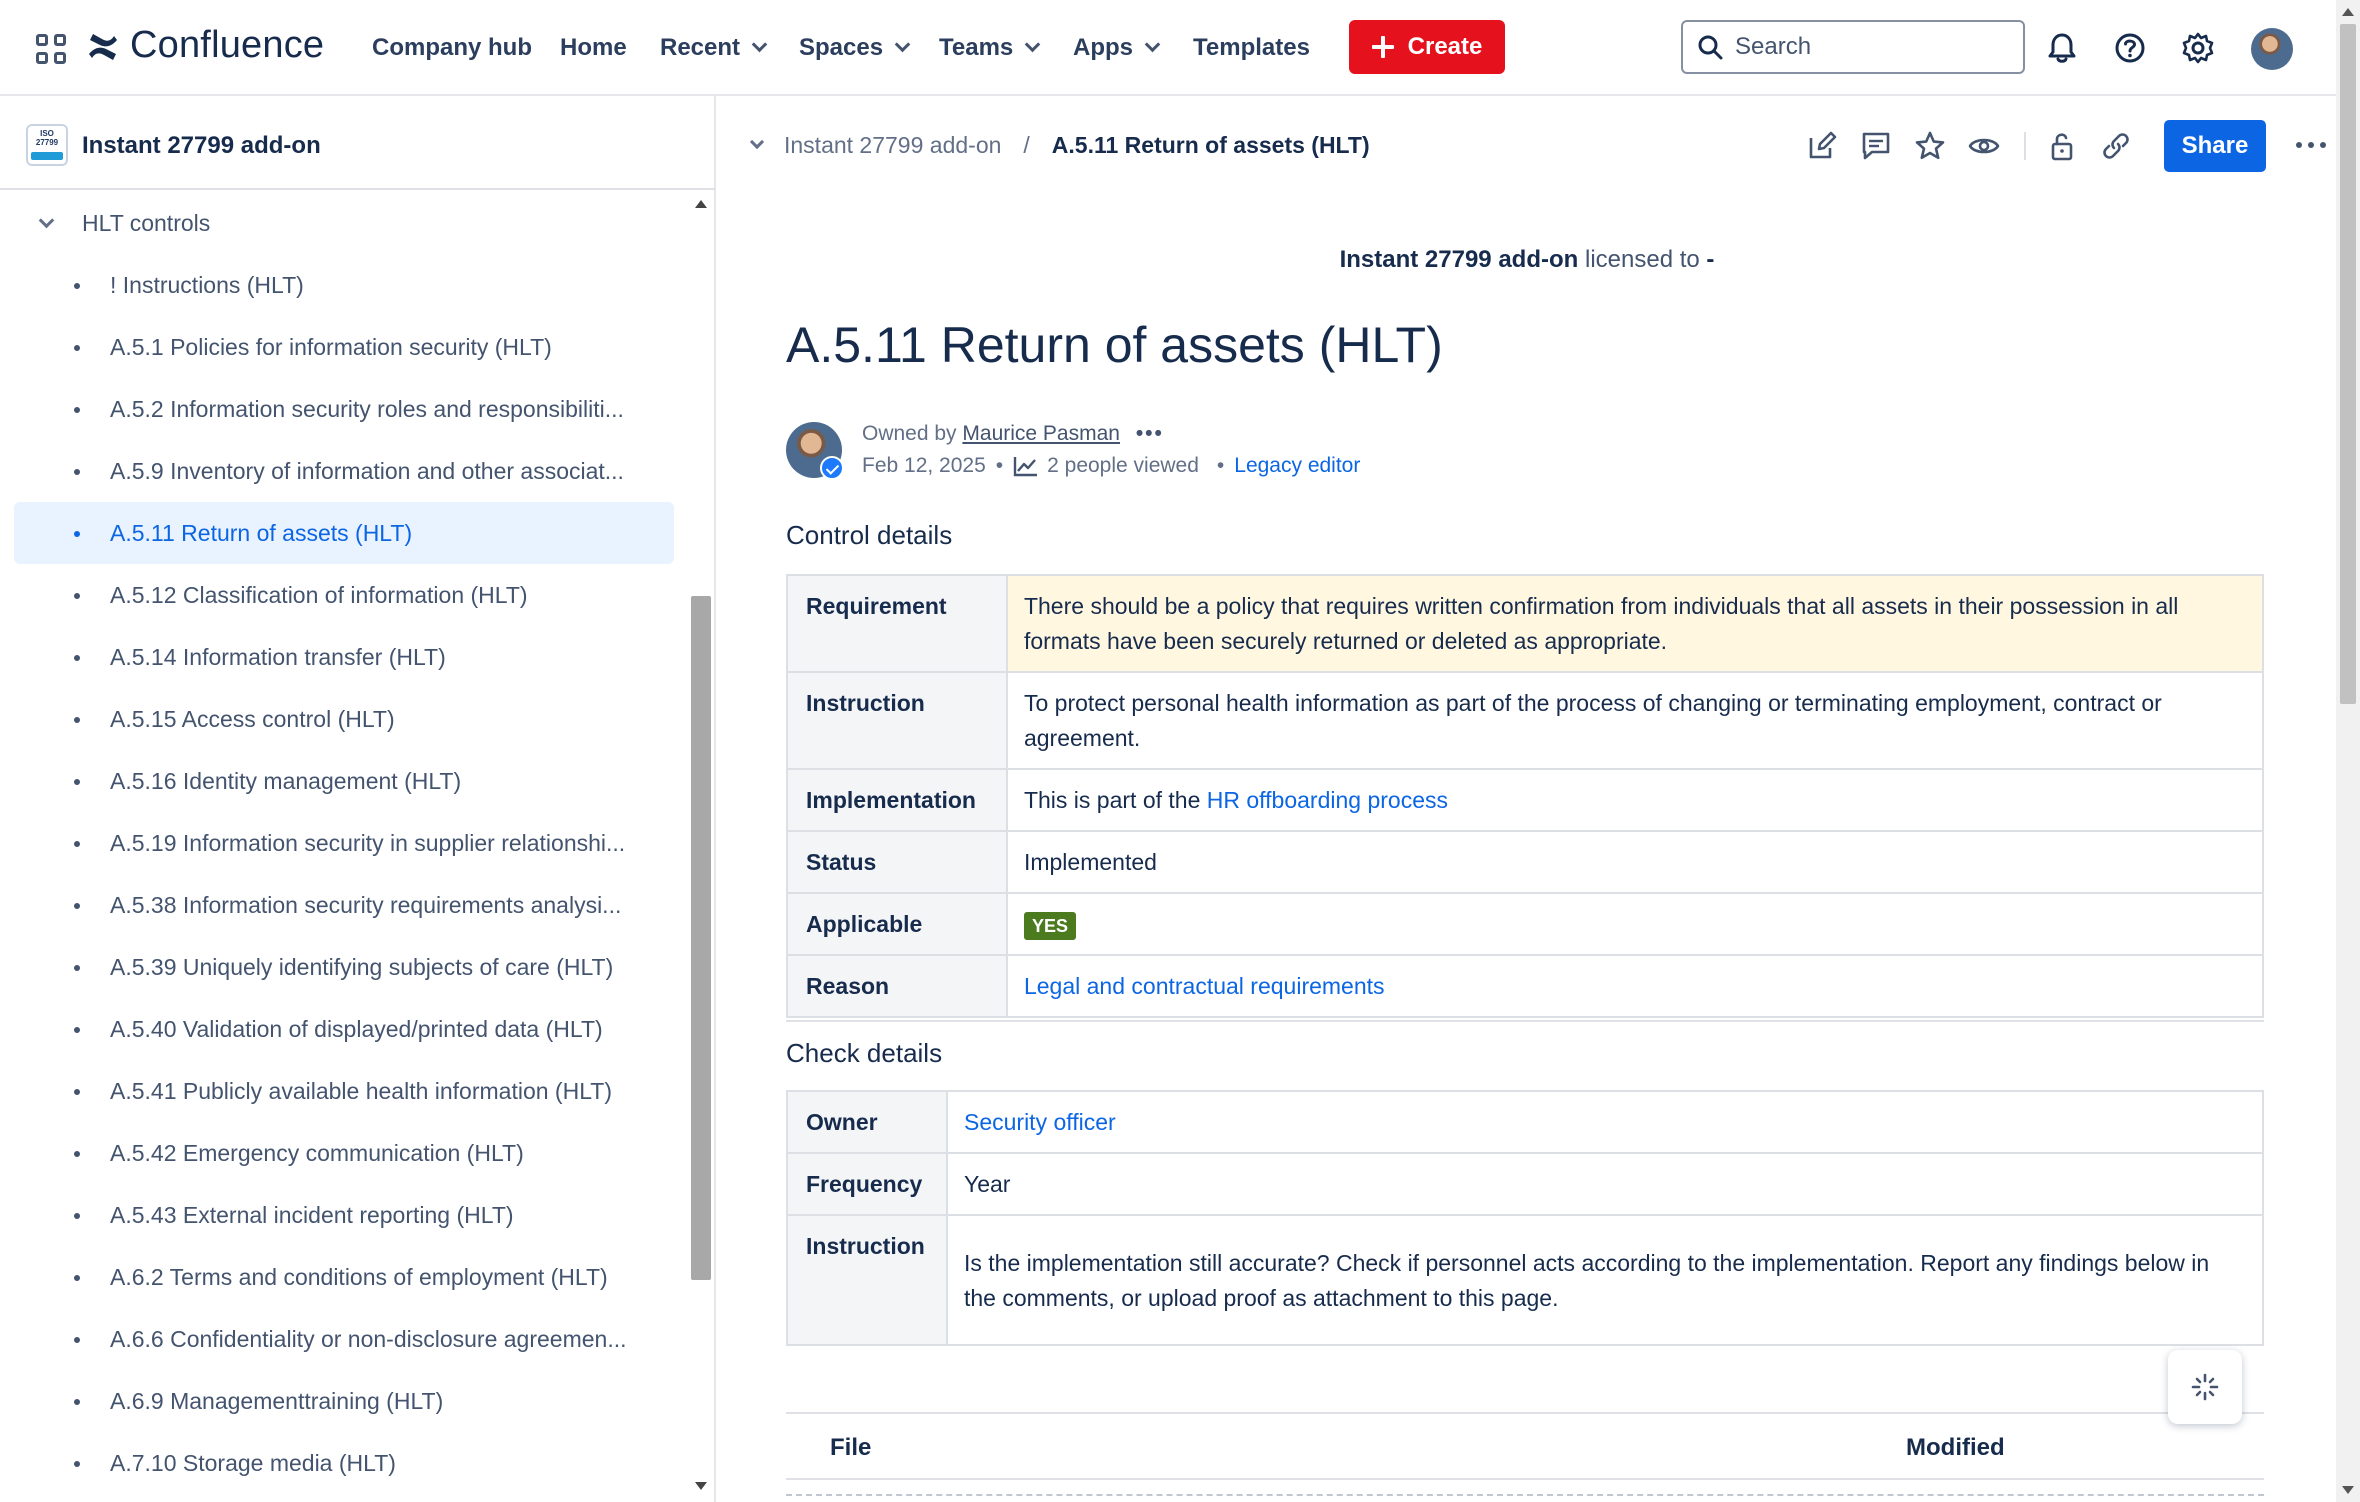  Describe the element at coordinates (344, 719) in the screenshot. I see `tree-item: A.5.15 Access control (HLT)` at that location.